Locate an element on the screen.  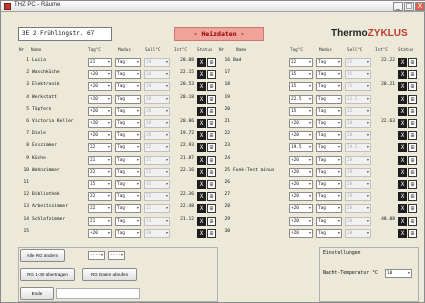
maximize-button: □ is located at coordinates (409, 6).